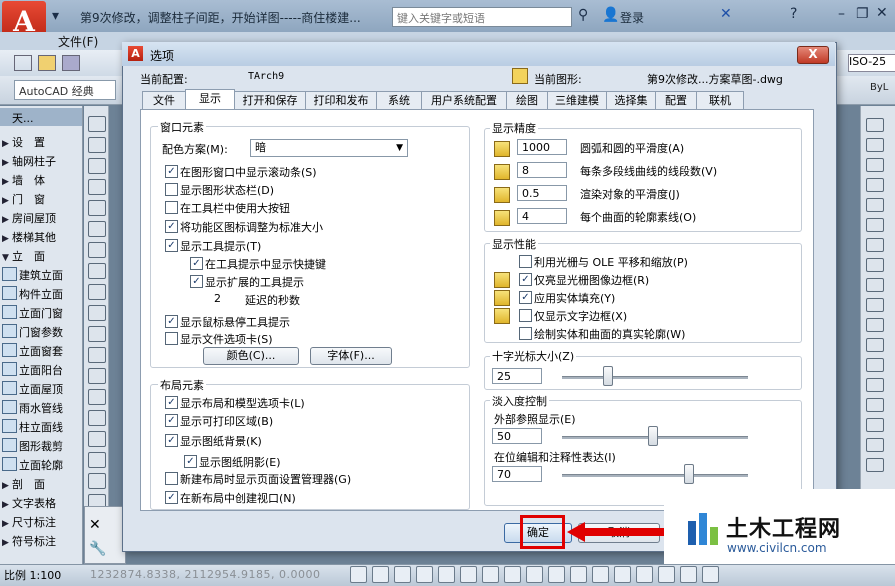 The width and height of the screenshot is (895, 586). Describe the element at coordinates (871, 63) in the screenshot. I see `dim-style-select: ISO-25` at that location.